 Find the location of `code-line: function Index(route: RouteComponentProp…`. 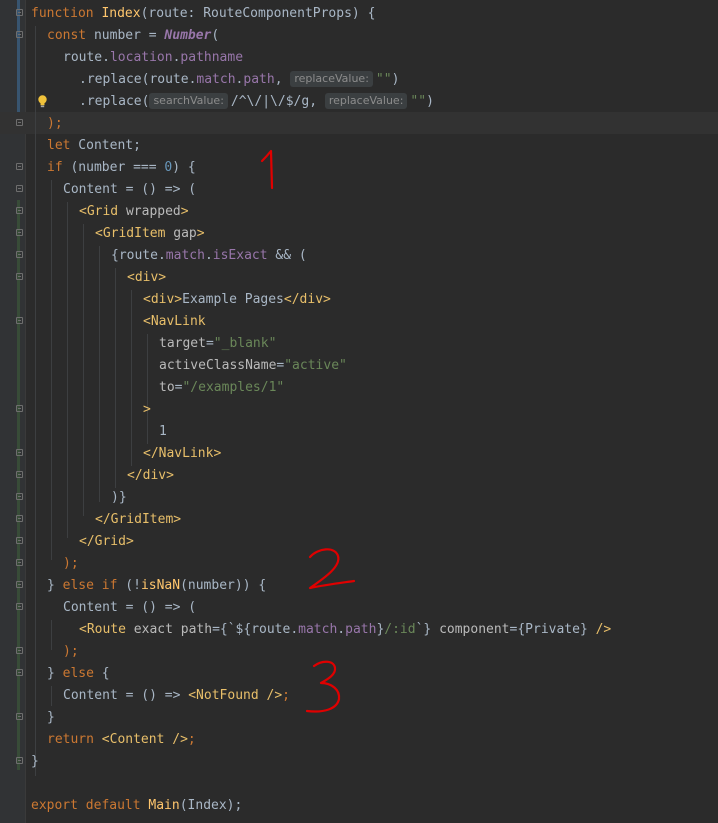

code-line: function Index(route: RouteComponentProp… is located at coordinates (203, 13).